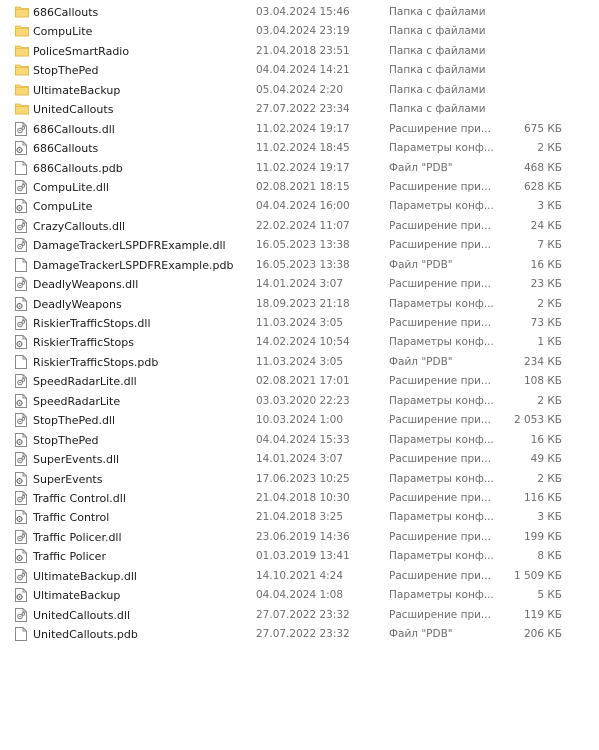 The height and width of the screenshot is (750, 599). I want to click on file-name: StopThePed.dll, so click(74, 421).